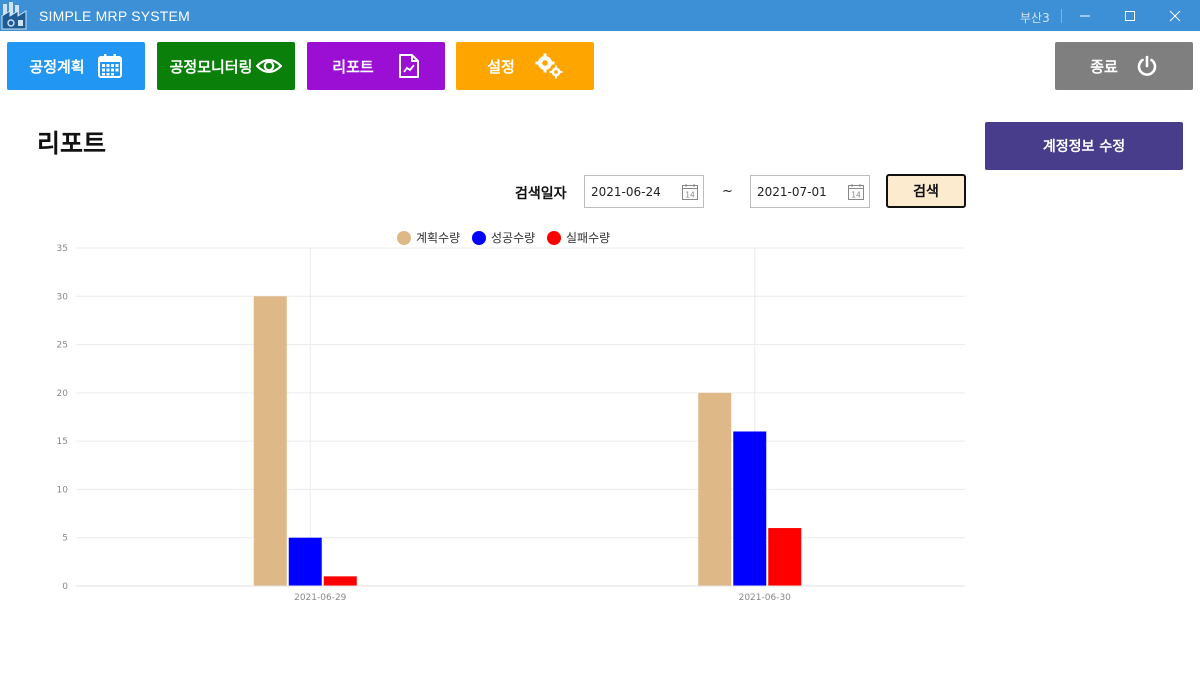 The width and height of the screenshot is (1200, 700). Describe the element at coordinates (320, 598) in the screenshot. I see `x-tick-label: 2021-06-29` at that location.